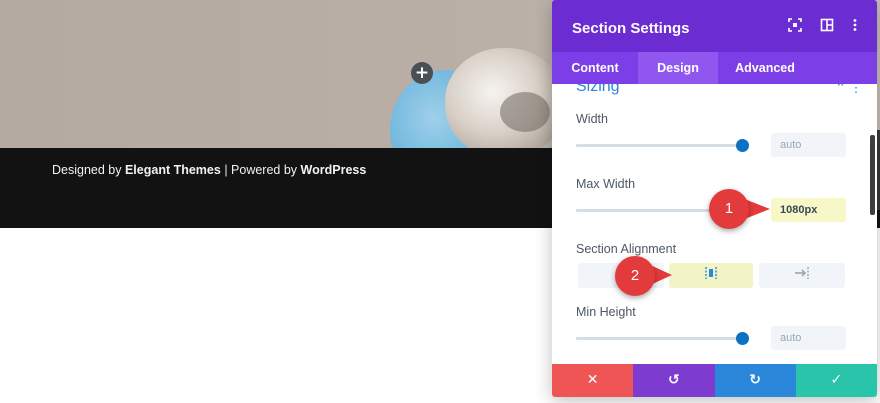 This screenshot has height=403, width=880. Describe the element at coordinates (635, 276) in the screenshot. I see `callout-marker-2: 2` at that location.